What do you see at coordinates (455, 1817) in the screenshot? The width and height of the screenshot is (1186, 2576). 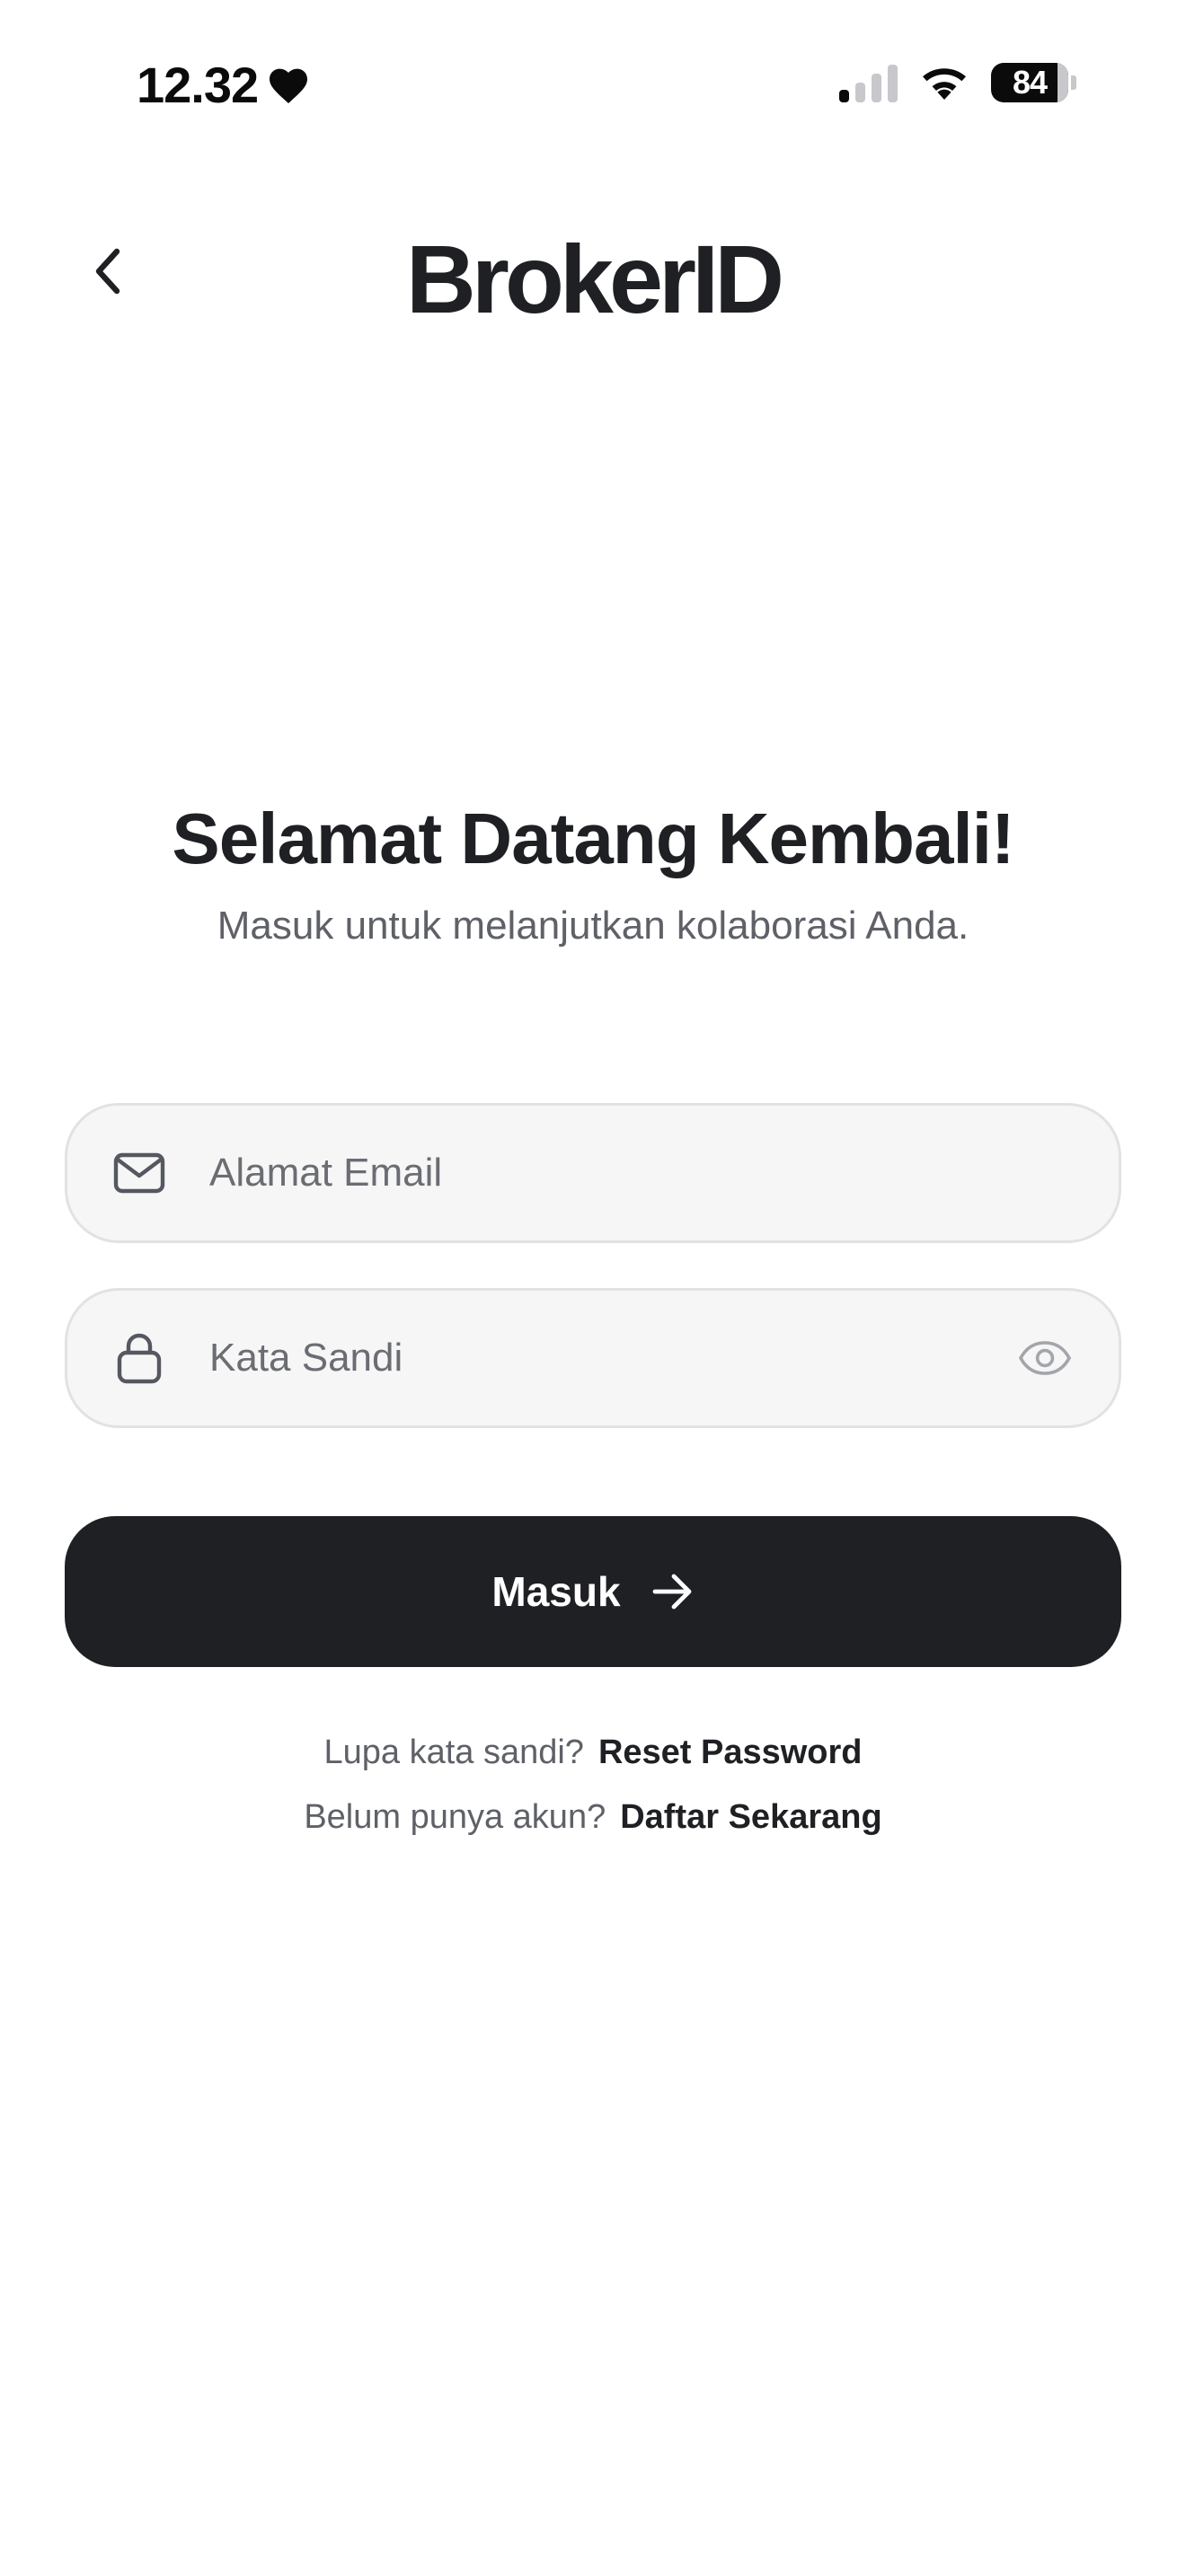 I see `signup-prompt: Belum punya akun?` at bounding box center [455, 1817].